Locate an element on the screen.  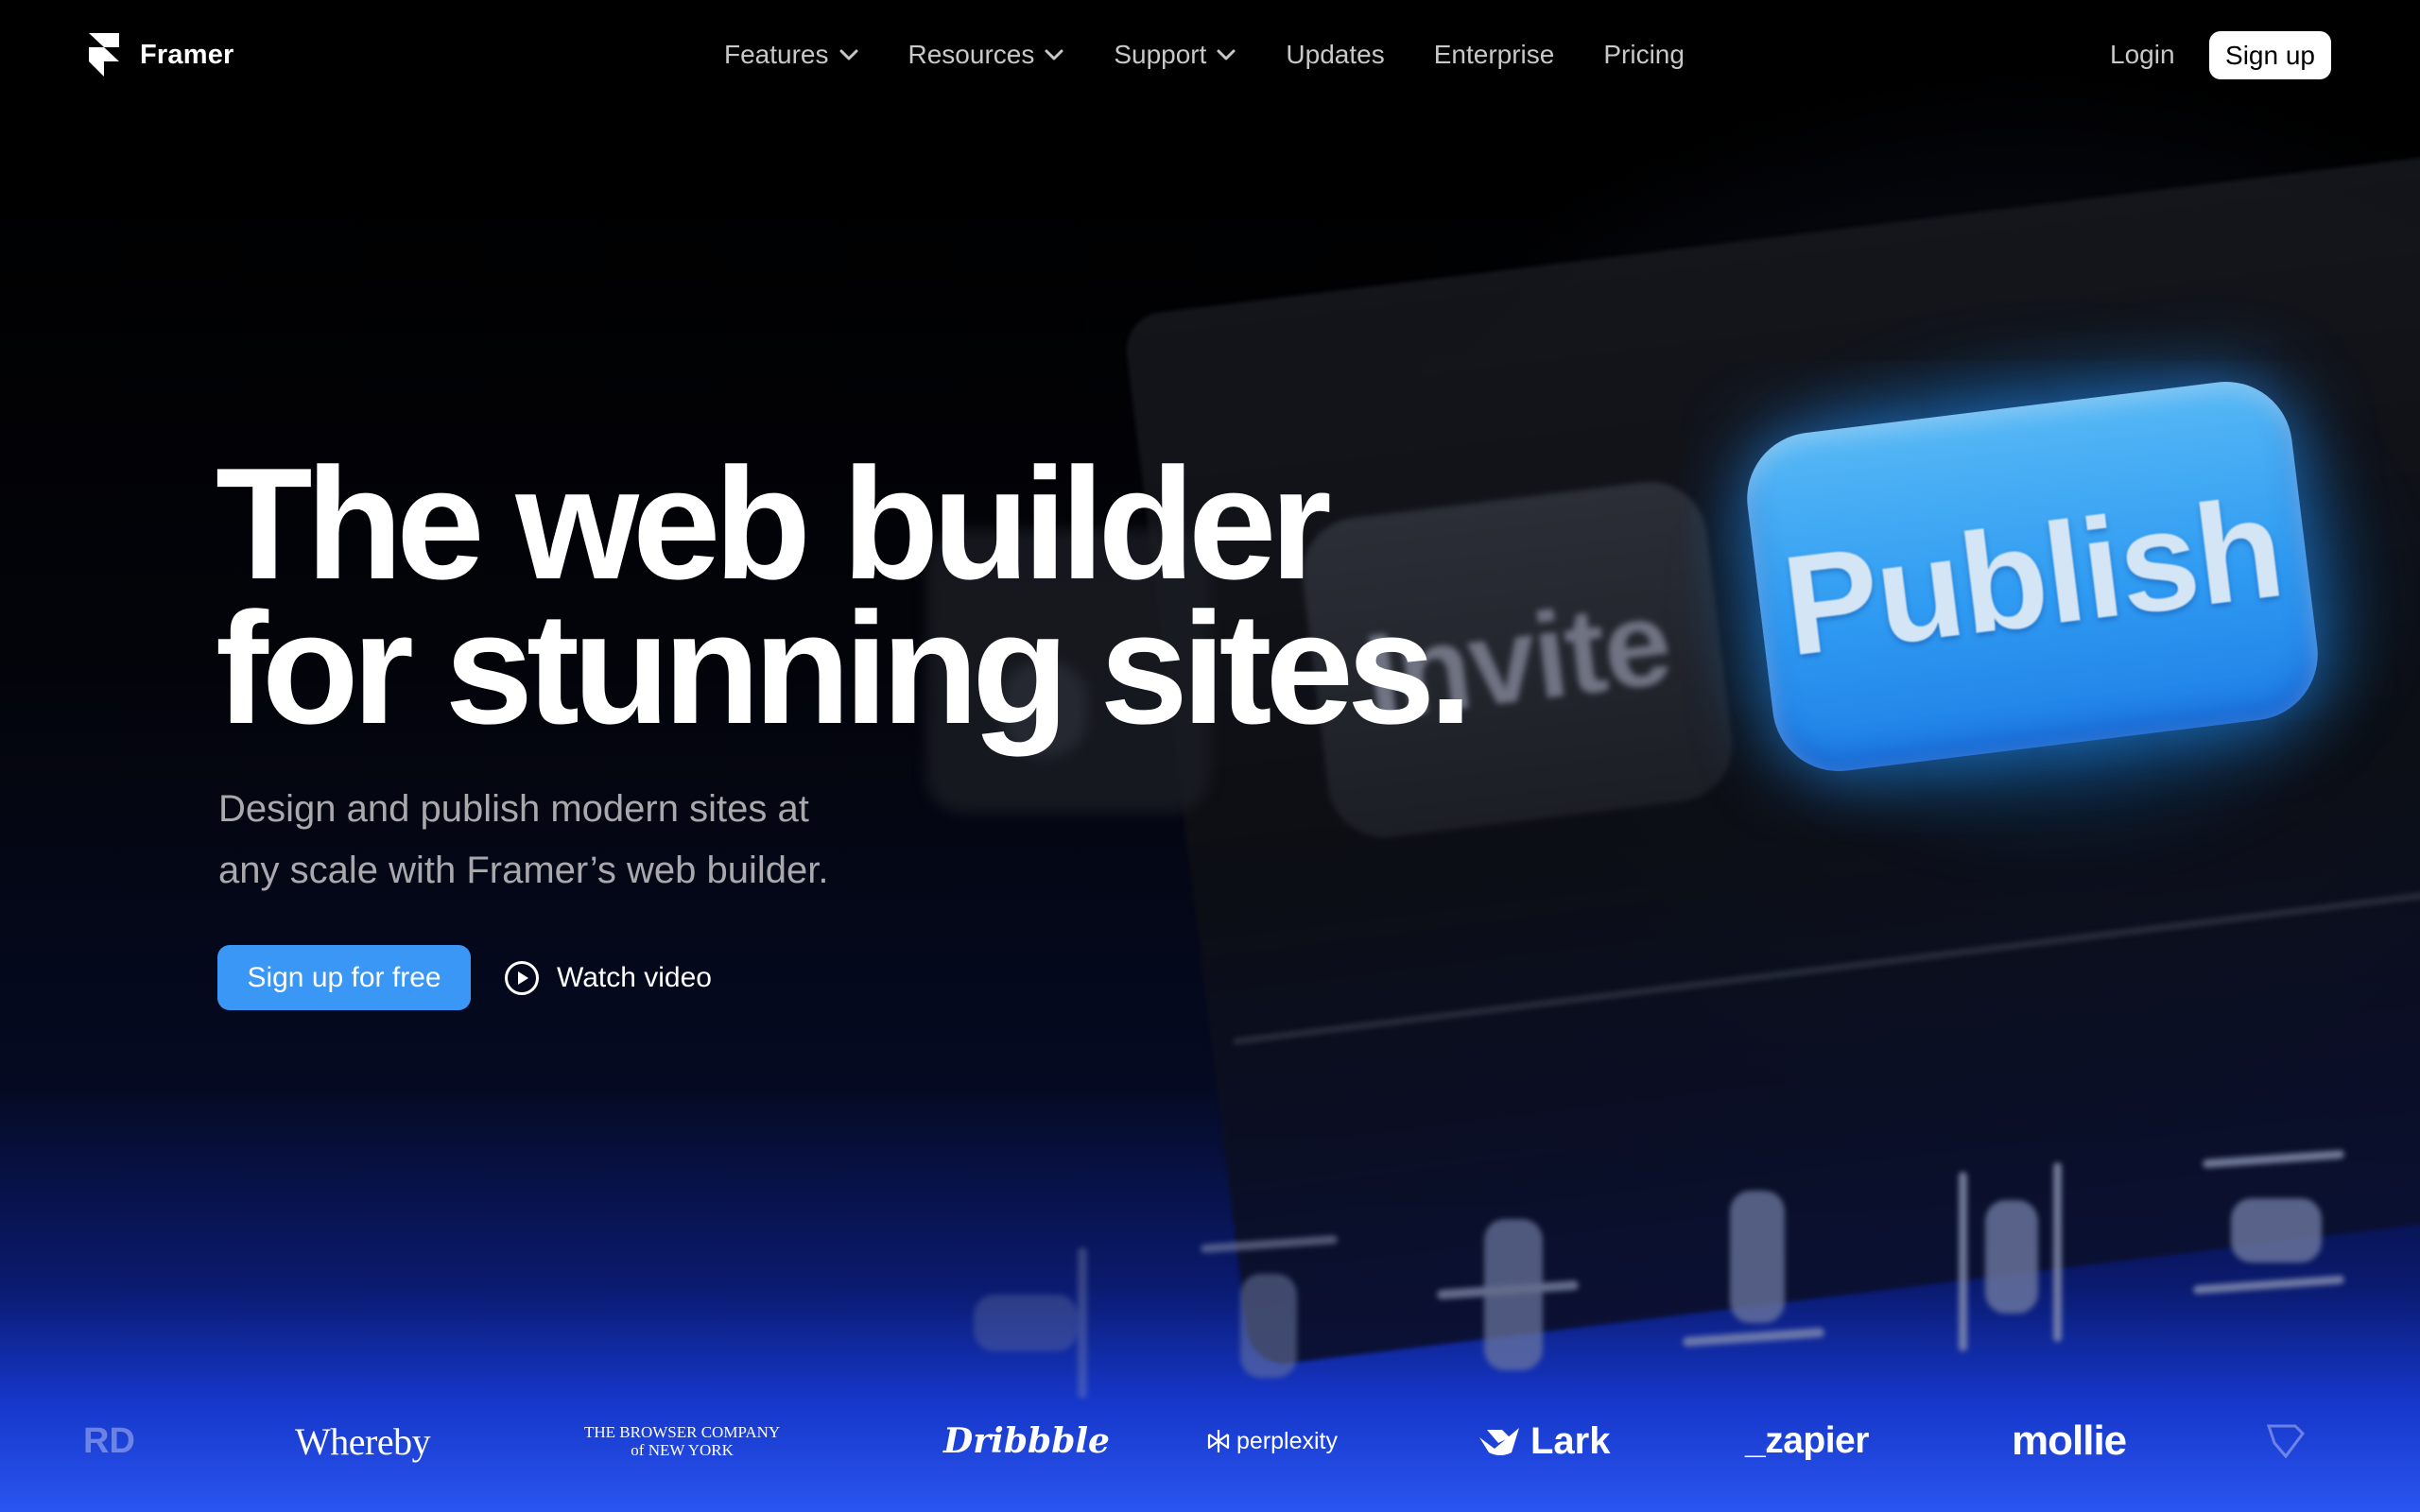
logo-perplexity: perplexity is located at coordinates (1272, 1441).